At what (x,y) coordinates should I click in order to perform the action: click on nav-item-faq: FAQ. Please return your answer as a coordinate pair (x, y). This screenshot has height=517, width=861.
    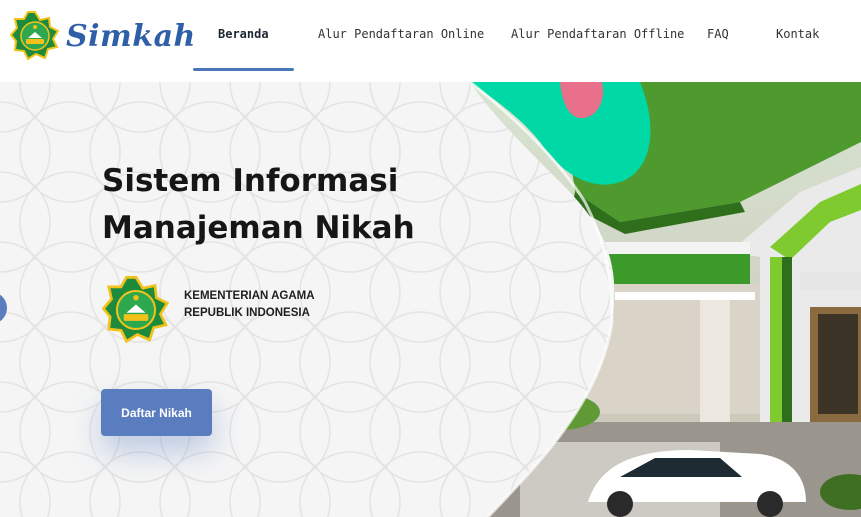
    Looking at the image, I should click on (718, 34).